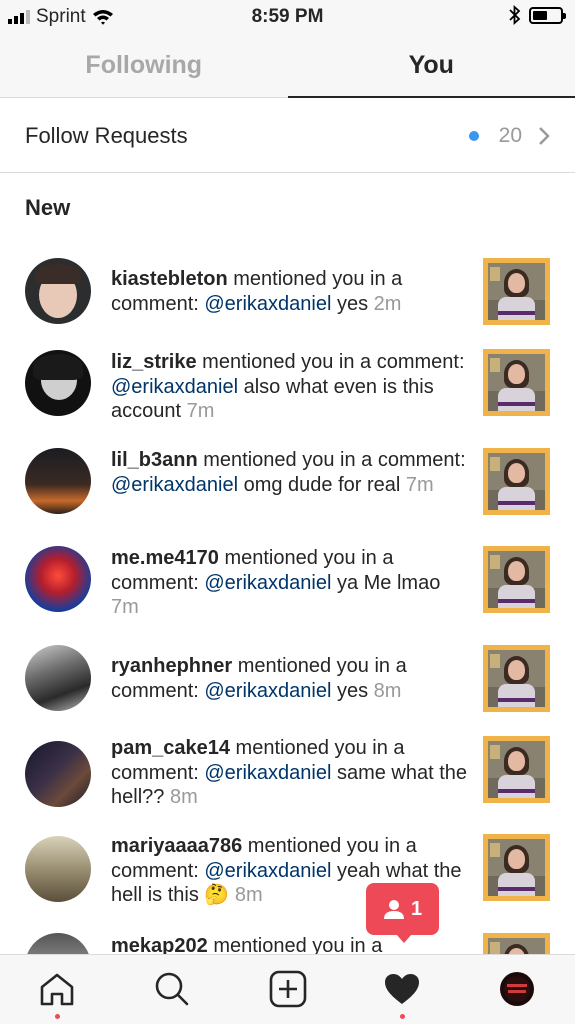 This screenshot has width=575, height=1024. I want to click on add-post-icon, so click(288, 989).